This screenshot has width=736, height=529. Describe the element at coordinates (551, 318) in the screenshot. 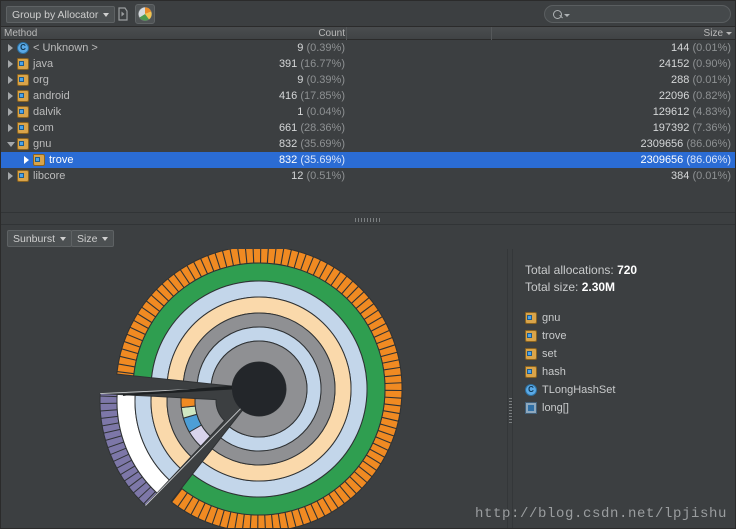

I see `breadcrumb-label: gnu` at that location.